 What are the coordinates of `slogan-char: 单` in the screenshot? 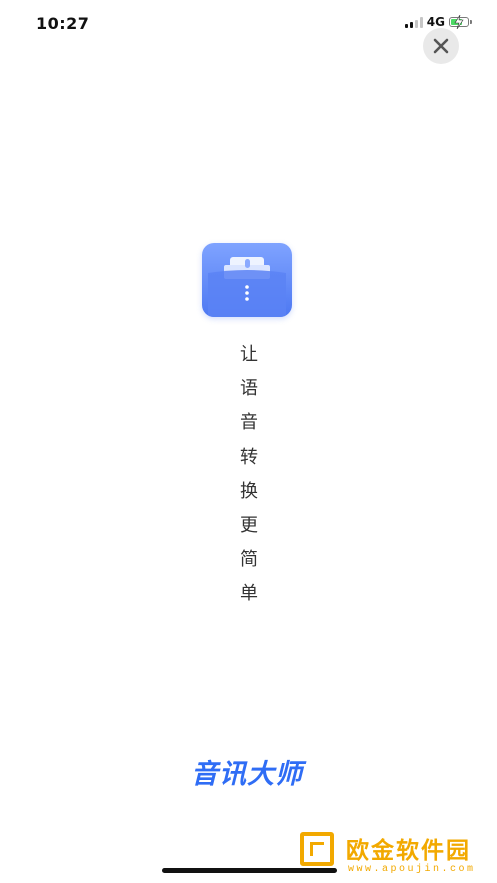 It's located at (249, 594).